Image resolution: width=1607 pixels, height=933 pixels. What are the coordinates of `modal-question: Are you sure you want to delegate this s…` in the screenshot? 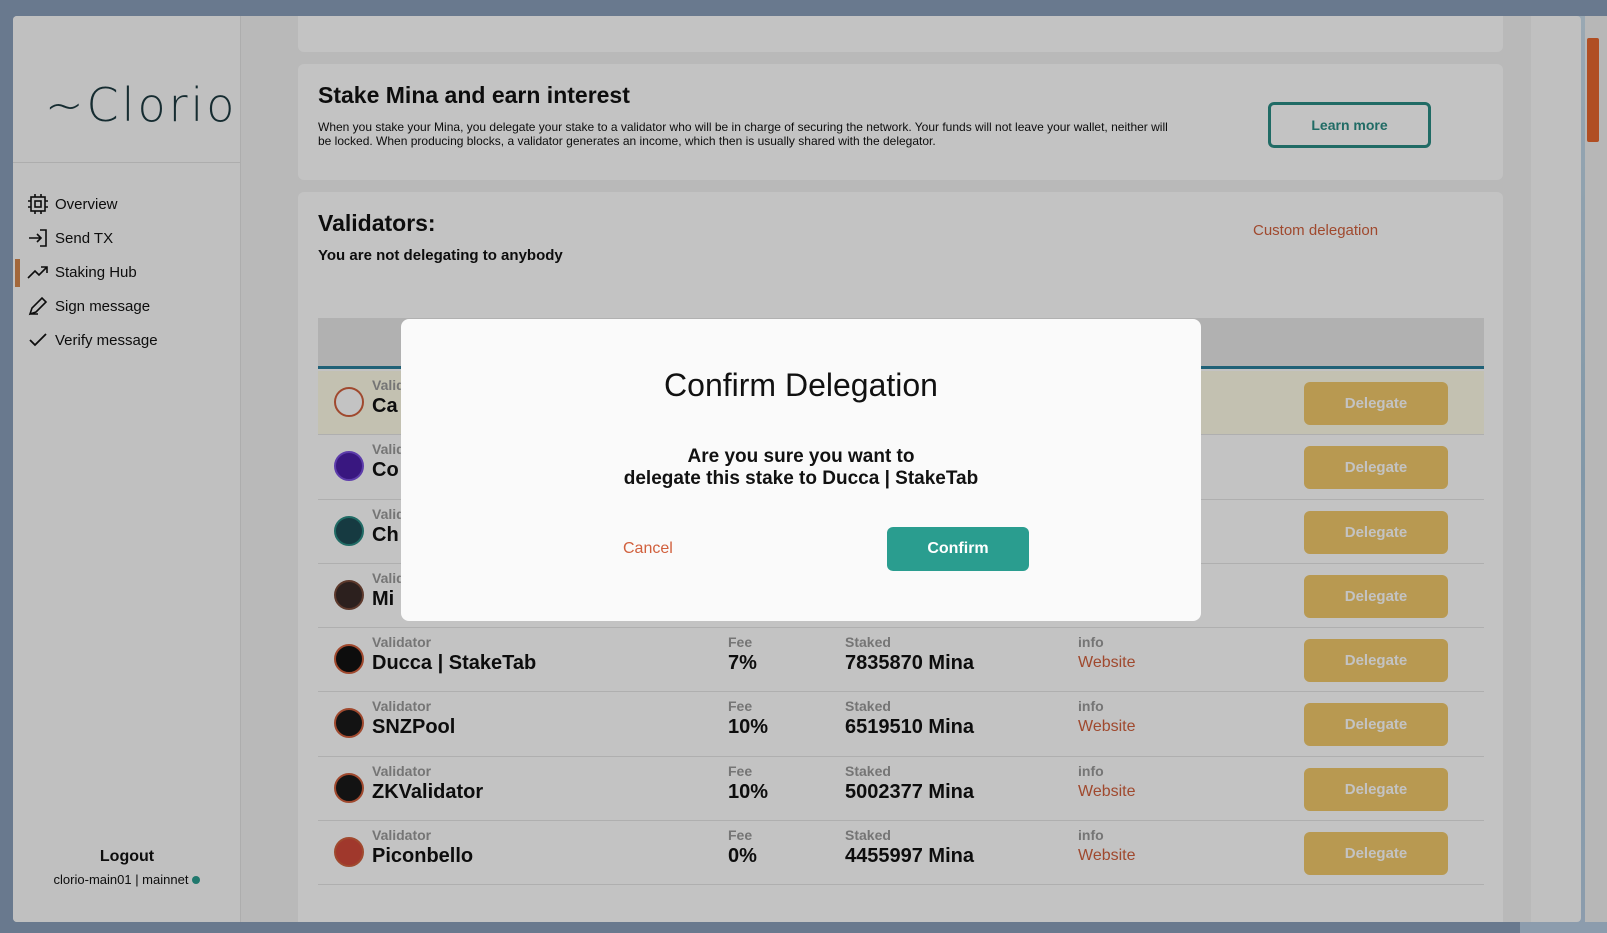 It's located at (801, 468).